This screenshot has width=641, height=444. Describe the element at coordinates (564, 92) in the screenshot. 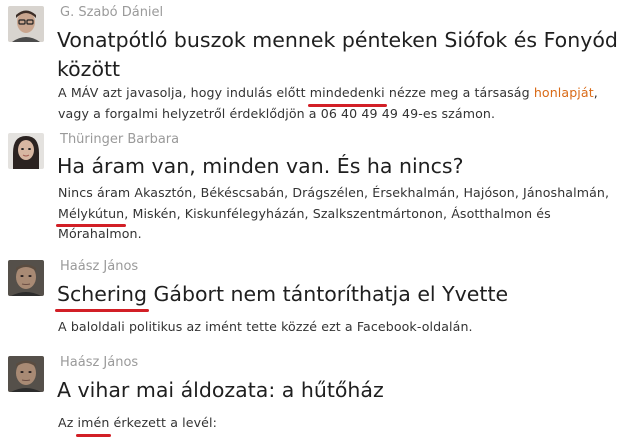

I see `homepage-link: honlapját` at that location.